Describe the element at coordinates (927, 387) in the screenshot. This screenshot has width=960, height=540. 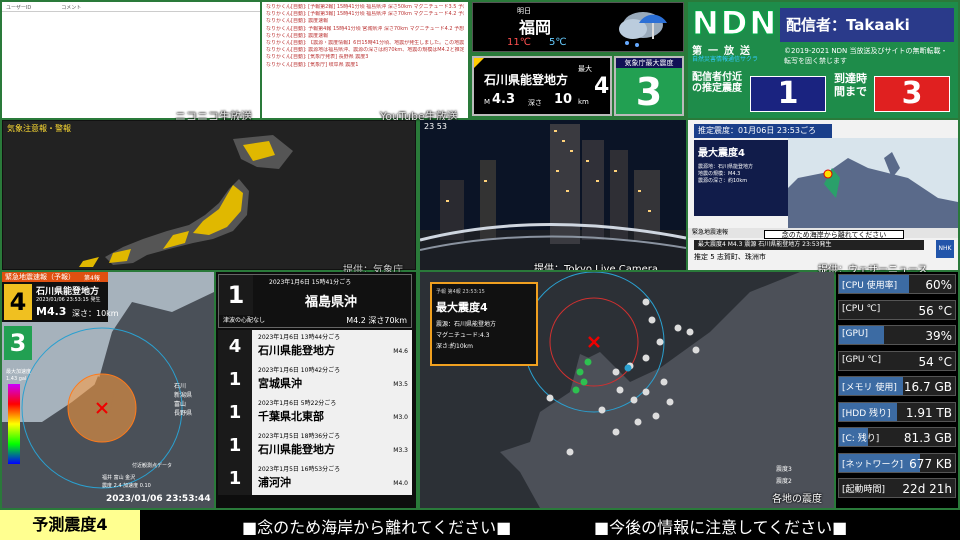
I see `stat-value: 16.7 GB` at that location.